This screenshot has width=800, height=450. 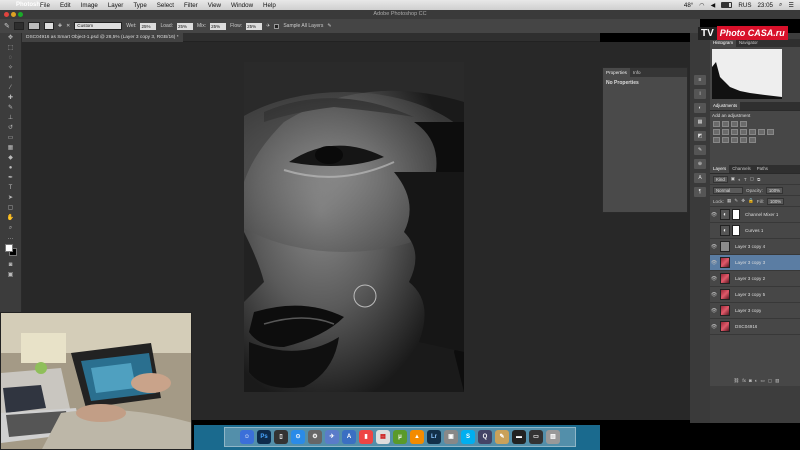 I want to click on brush-settings-icon, so click(x=33, y=26).